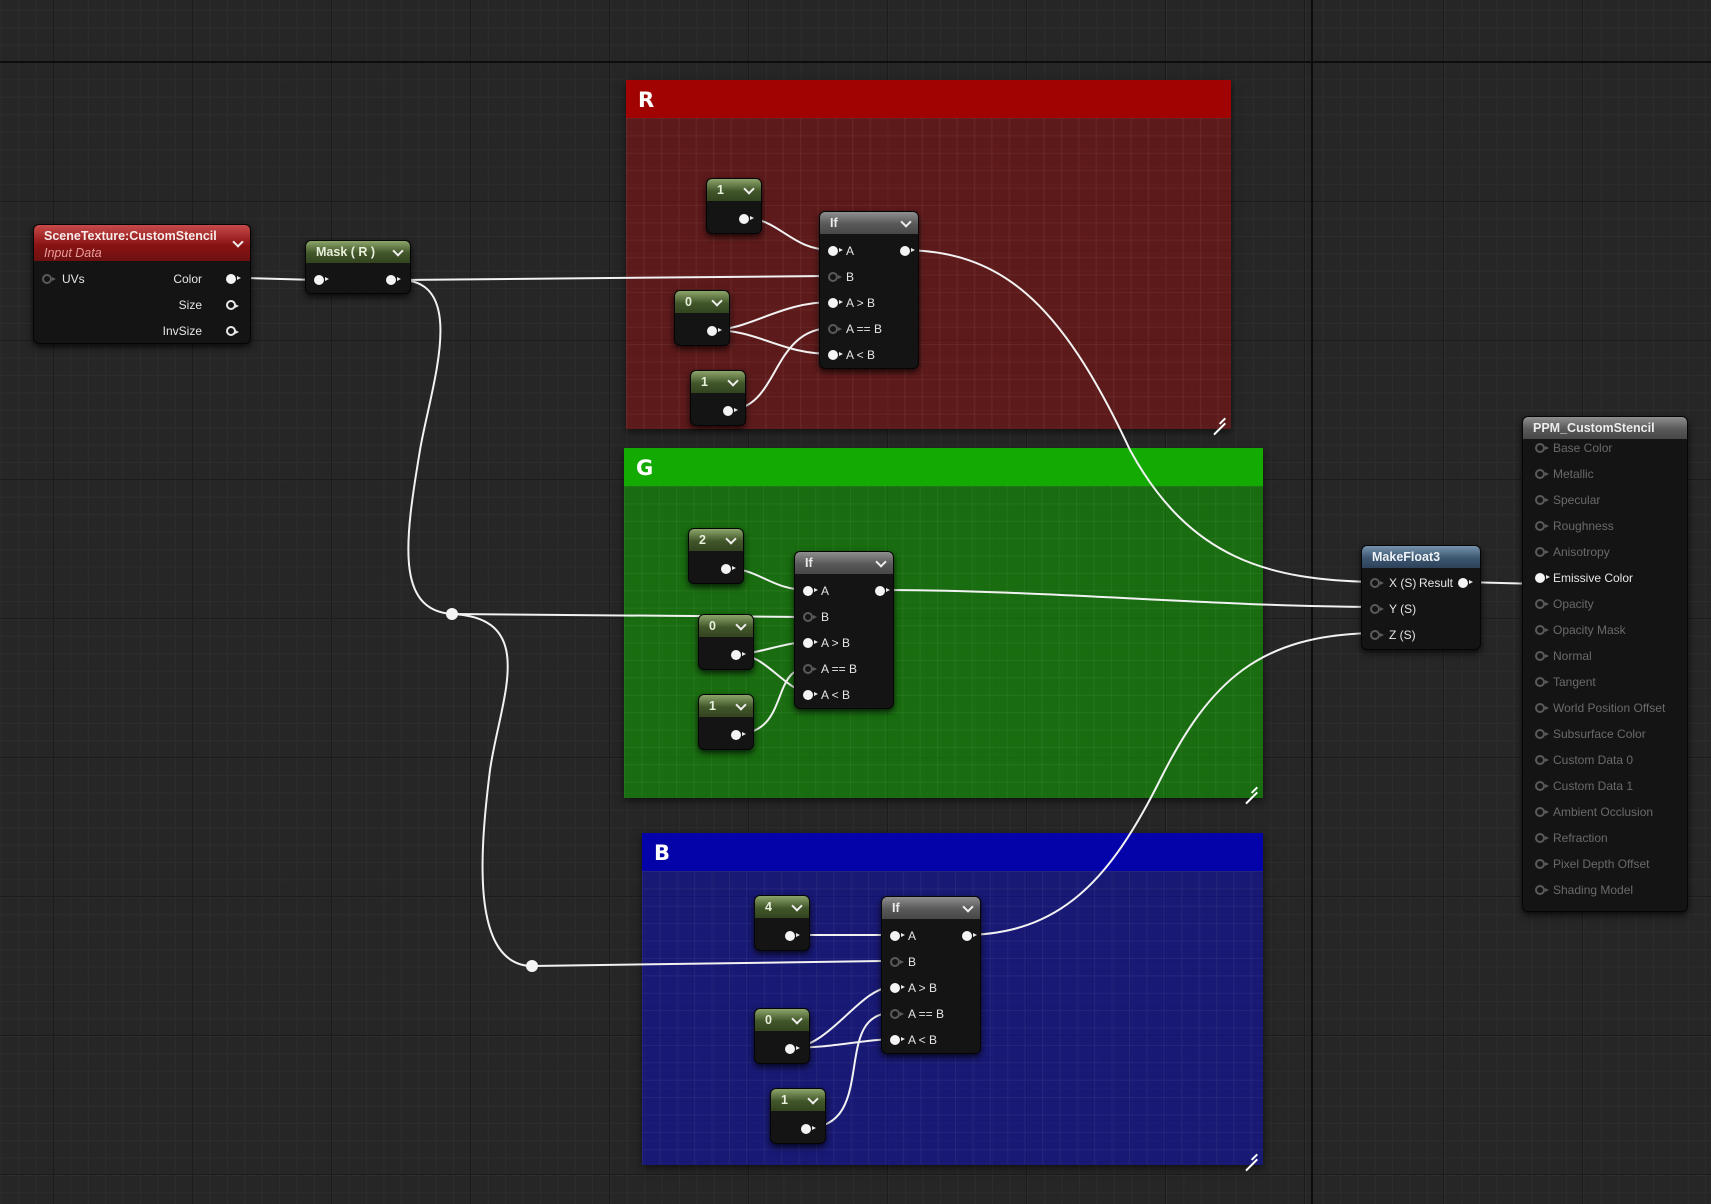 The width and height of the screenshot is (1711, 1204). Describe the element at coordinates (358, 267) in the screenshot. I see `mask-node: Mask ( R )` at that location.